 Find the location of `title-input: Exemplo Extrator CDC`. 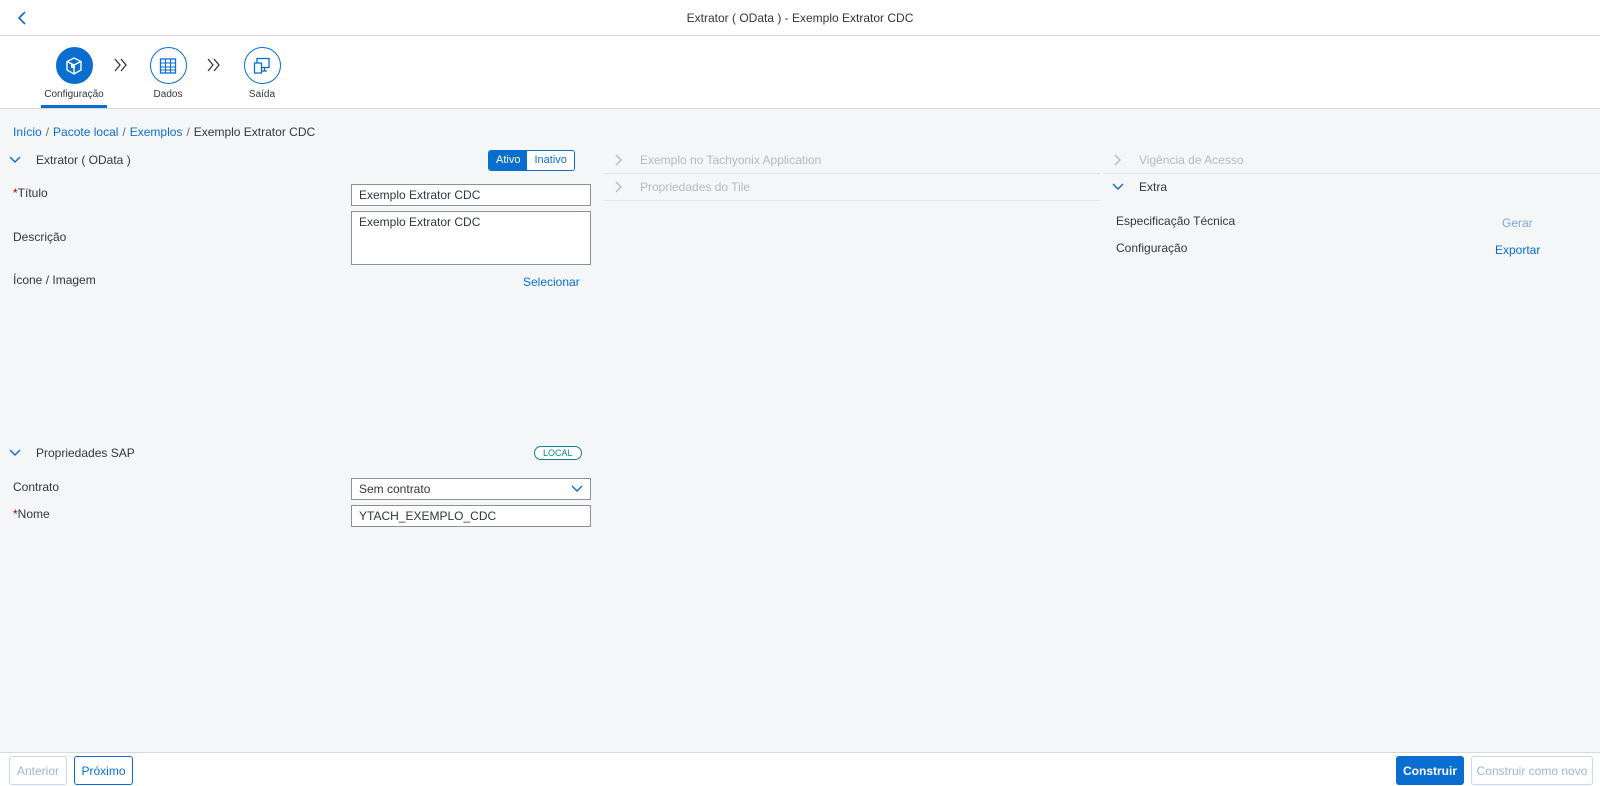

title-input: Exemplo Extrator CDC is located at coordinates (471, 195).